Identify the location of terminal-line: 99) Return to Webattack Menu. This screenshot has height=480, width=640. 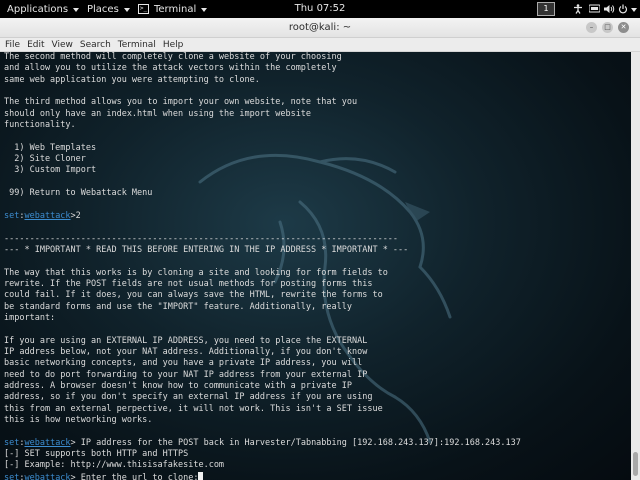
(262, 193).